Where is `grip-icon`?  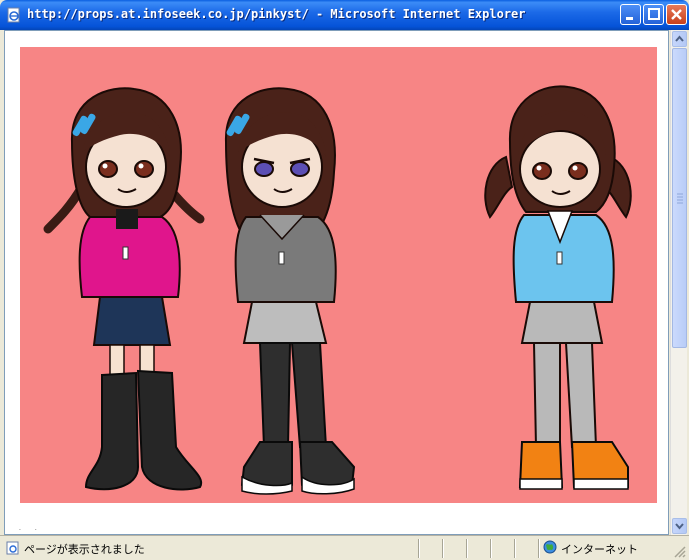 grip-icon is located at coordinates (680, 198).